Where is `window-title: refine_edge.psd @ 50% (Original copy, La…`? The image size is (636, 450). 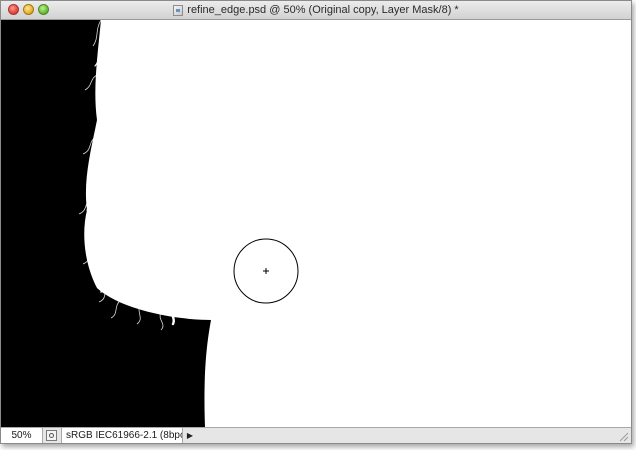
window-title: refine_edge.psd @ 50% (Original copy, La… is located at coordinates (323, 10).